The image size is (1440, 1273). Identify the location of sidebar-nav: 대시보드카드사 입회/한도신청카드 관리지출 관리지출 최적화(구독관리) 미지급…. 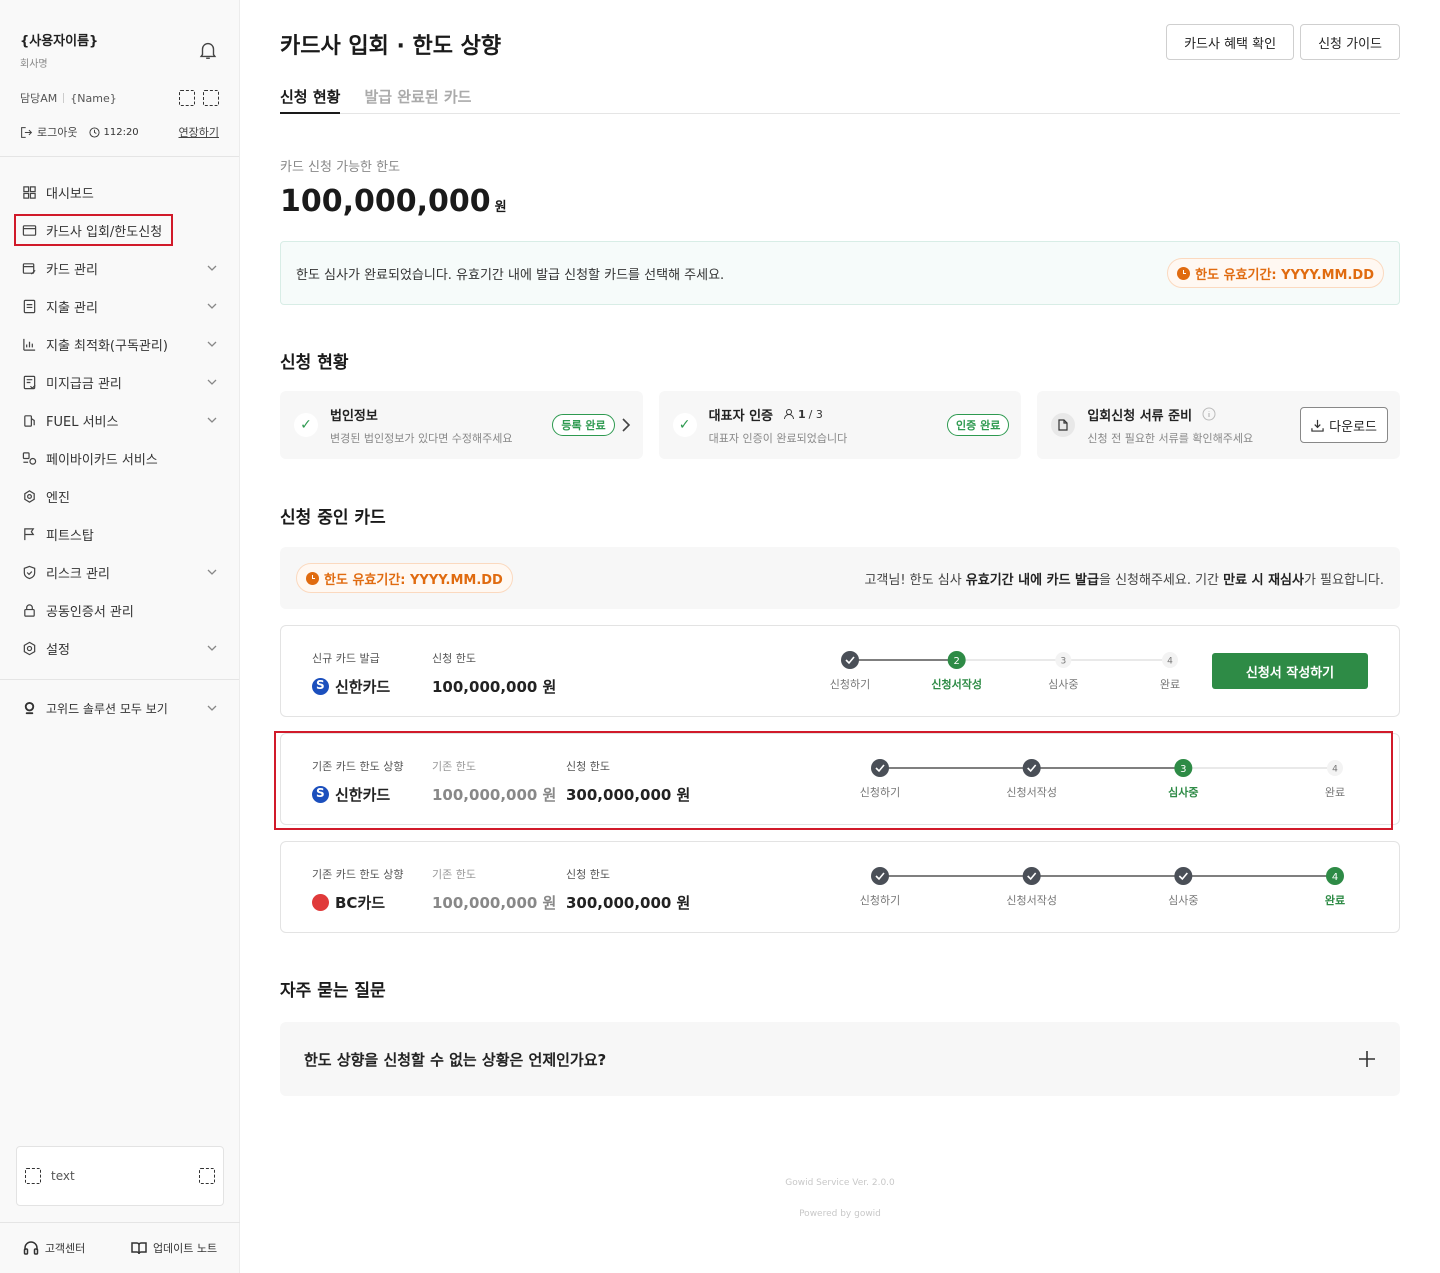
(119, 412).